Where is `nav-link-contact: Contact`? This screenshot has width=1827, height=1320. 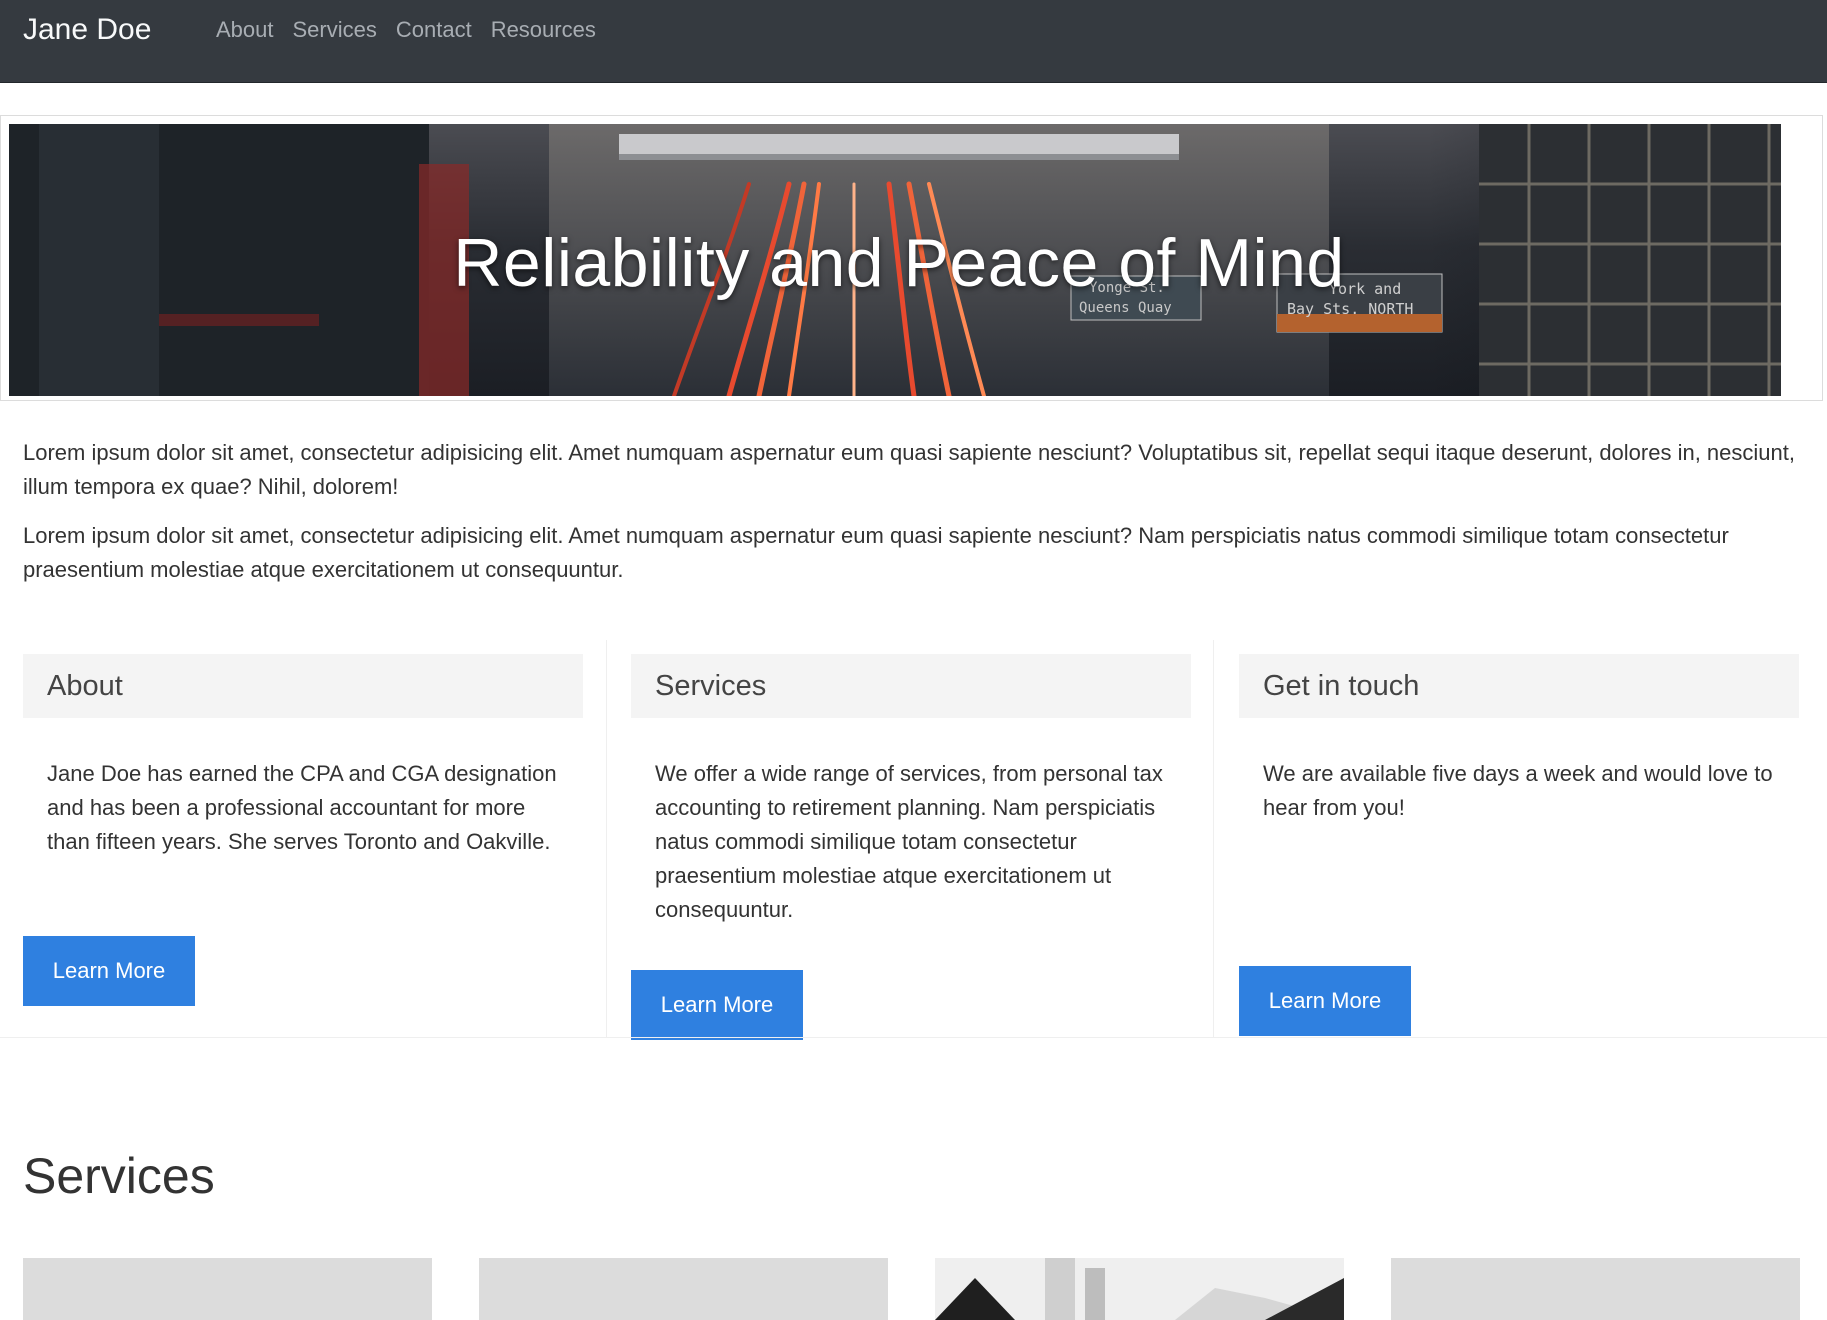 nav-link-contact: Contact is located at coordinates (434, 30).